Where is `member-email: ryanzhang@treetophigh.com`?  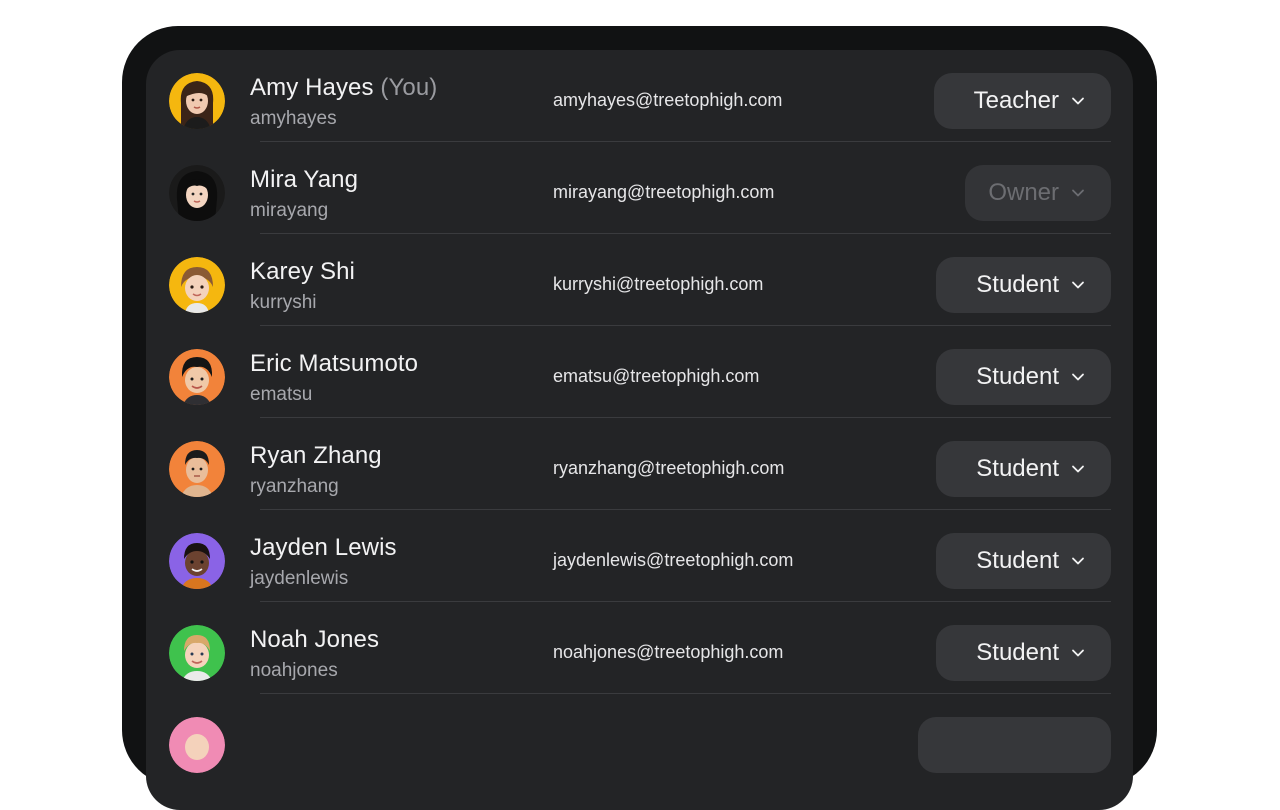 member-email: ryanzhang@treetophigh.com is located at coordinates (669, 468).